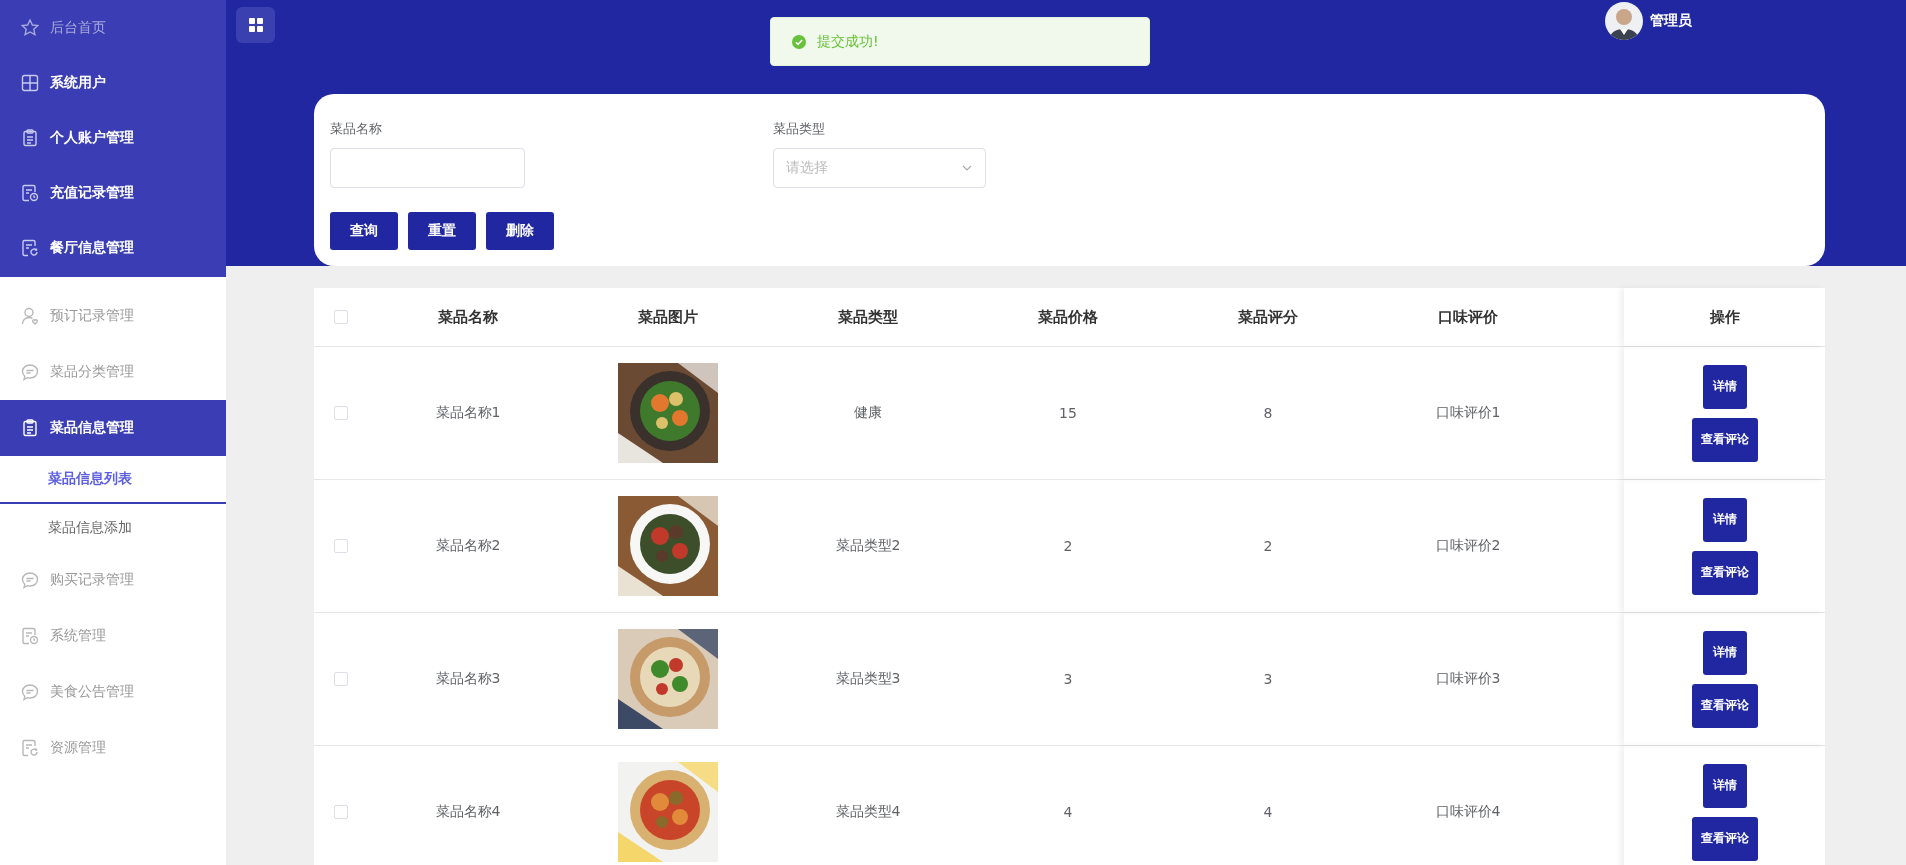  What do you see at coordinates (1724, 317) in the screenshot?
I see `column-header: 操作` at bounding box center [1724, 317].